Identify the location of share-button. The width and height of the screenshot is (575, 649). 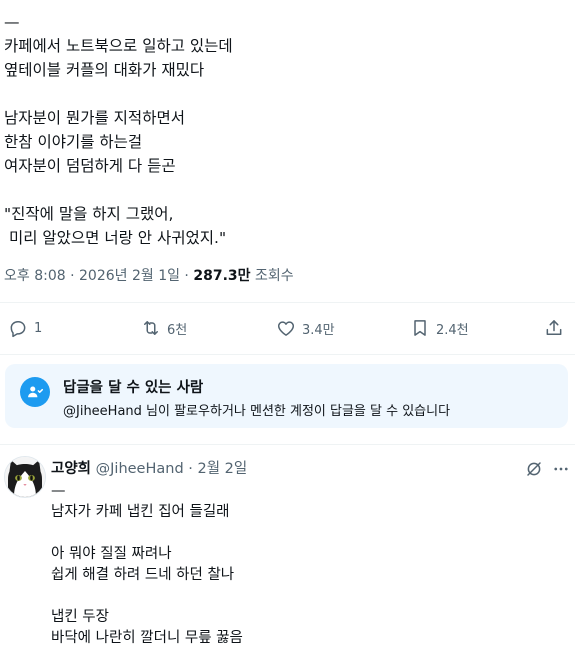
(554, 328).